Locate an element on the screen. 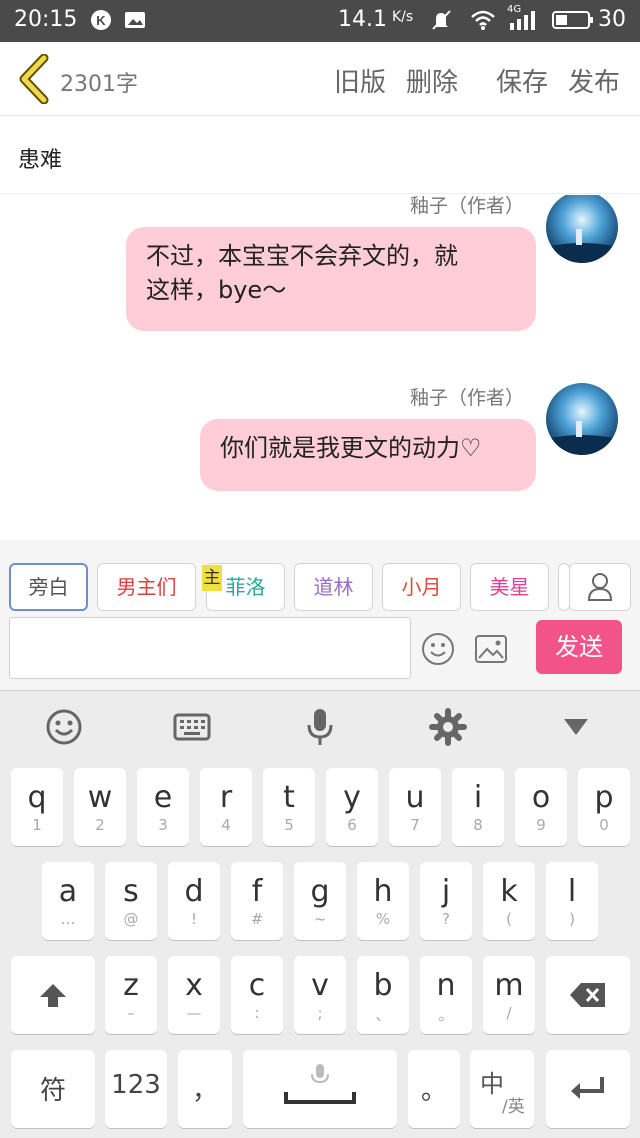 The height and width of the screenshot is (1138, 640). key-l: l) is located at coordinates (572, 901).